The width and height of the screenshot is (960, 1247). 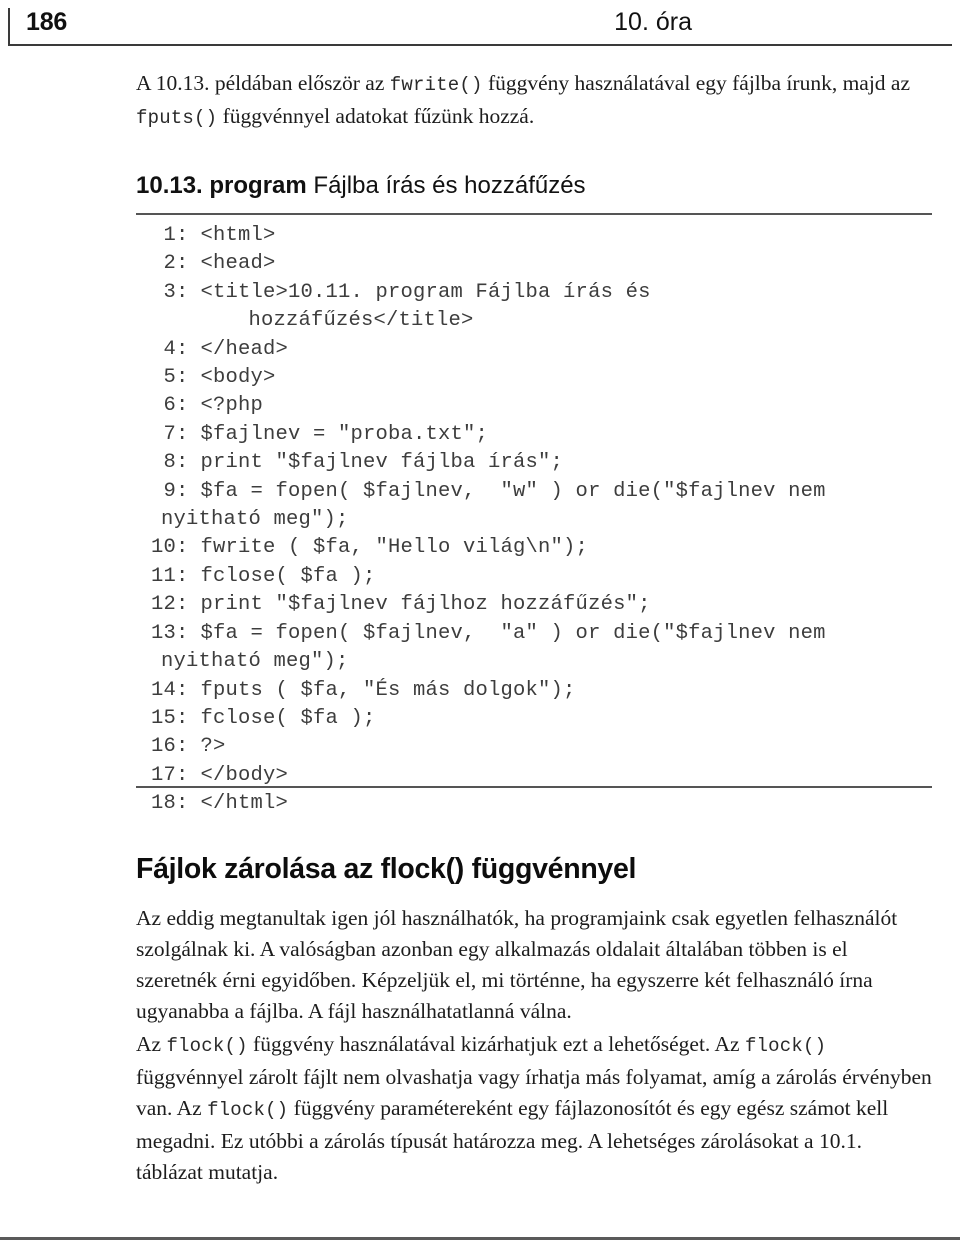 What do you see at coordinates (480, 45) in the screenshot?
I see `running-head-rule` at bounding box center [480, 45].